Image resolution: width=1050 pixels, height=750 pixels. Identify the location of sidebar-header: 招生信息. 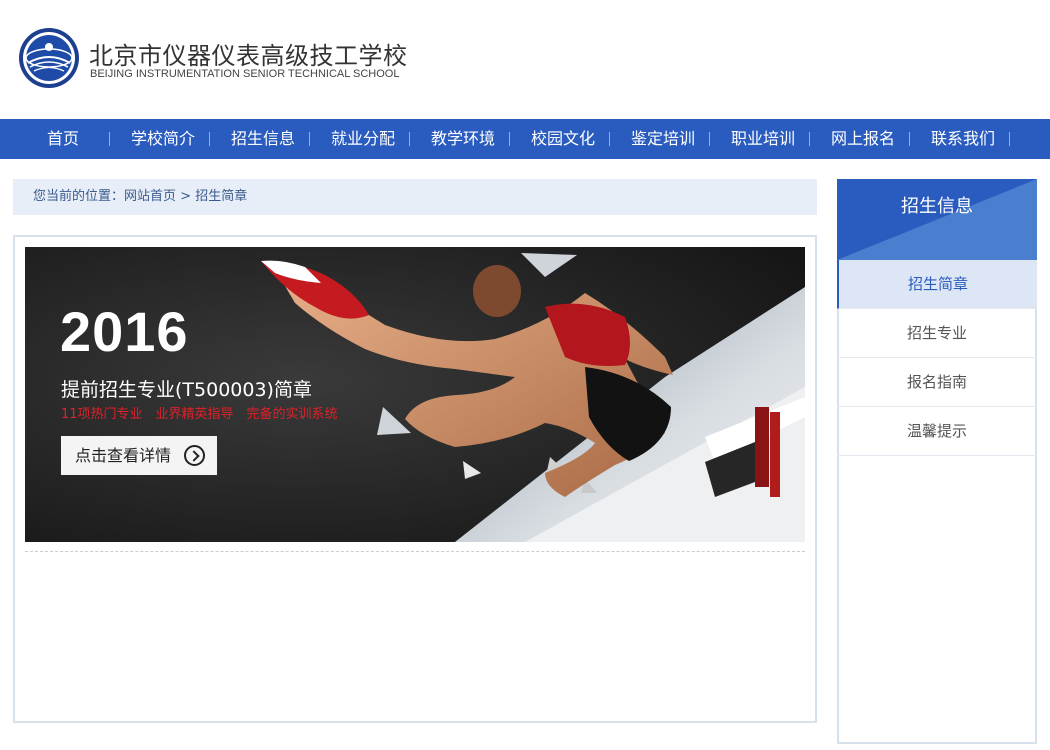
(937, 219).